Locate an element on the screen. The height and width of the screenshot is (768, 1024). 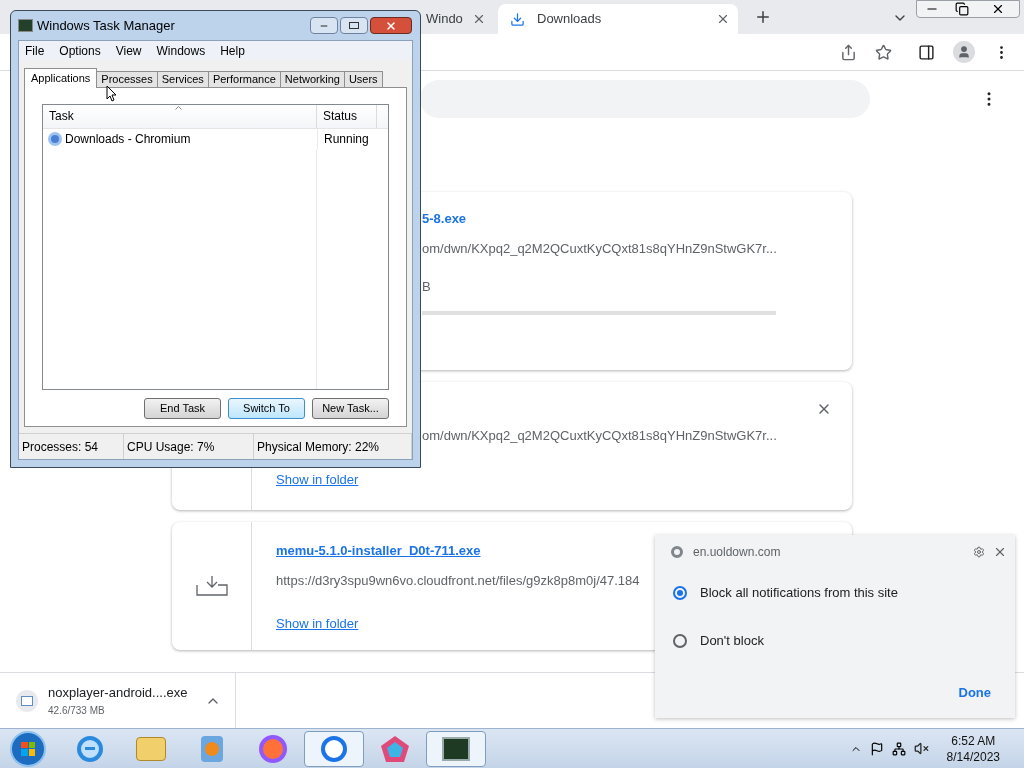
column-header: Task is located at coordinates (180, 116).